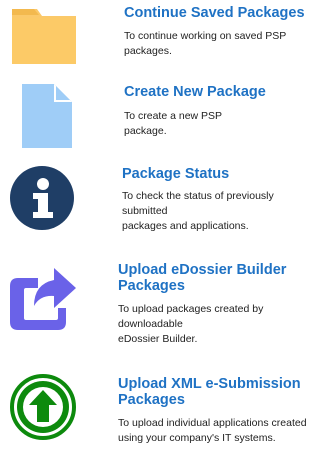 The width and height of the screenshot is (326, 449). I want to click on info-icon, so click(42, 198).